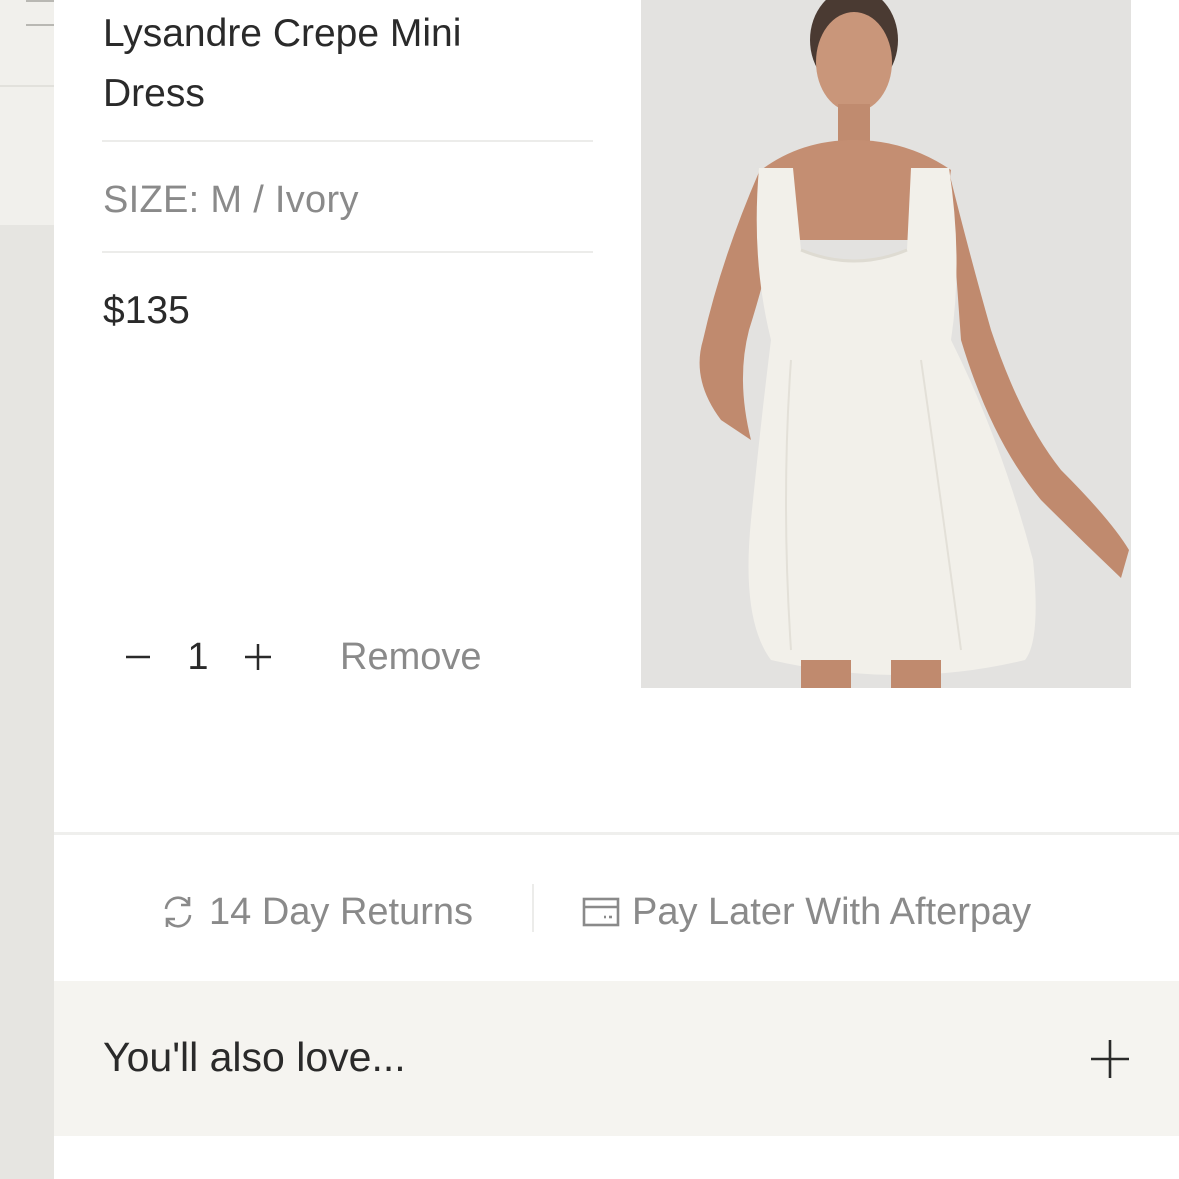 The width and height of the screenshot is (1179, 1179). Describe the element at coordinates (27, 86) in the screenshot. I see `backdrop-divider` at that location.